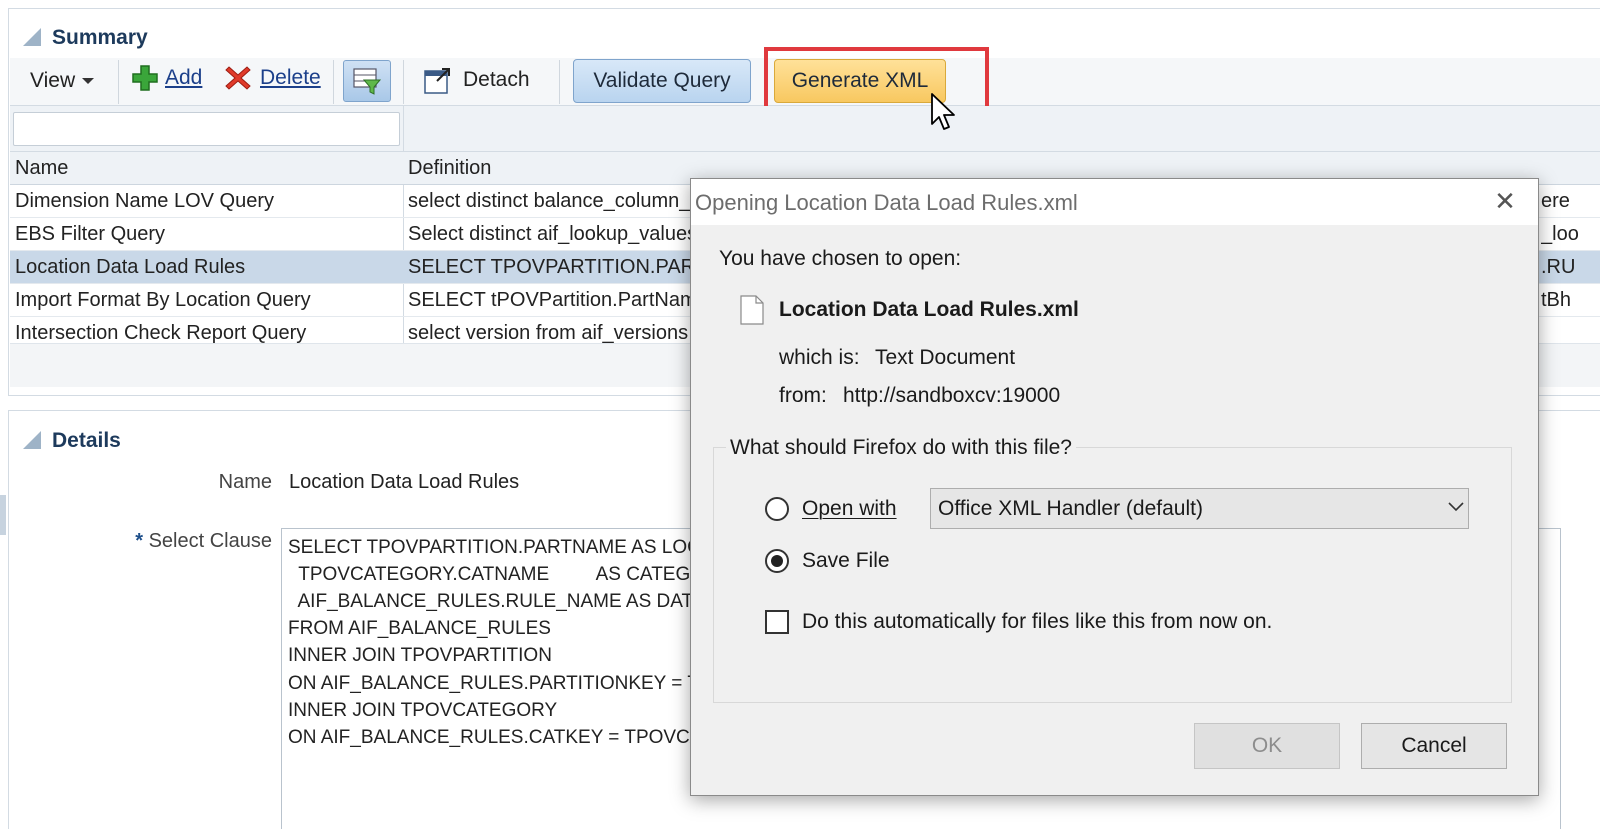  Describe the element at coordinates (1555, 201) in the screenshot. I see `row-definition-tail: ere` at that location.